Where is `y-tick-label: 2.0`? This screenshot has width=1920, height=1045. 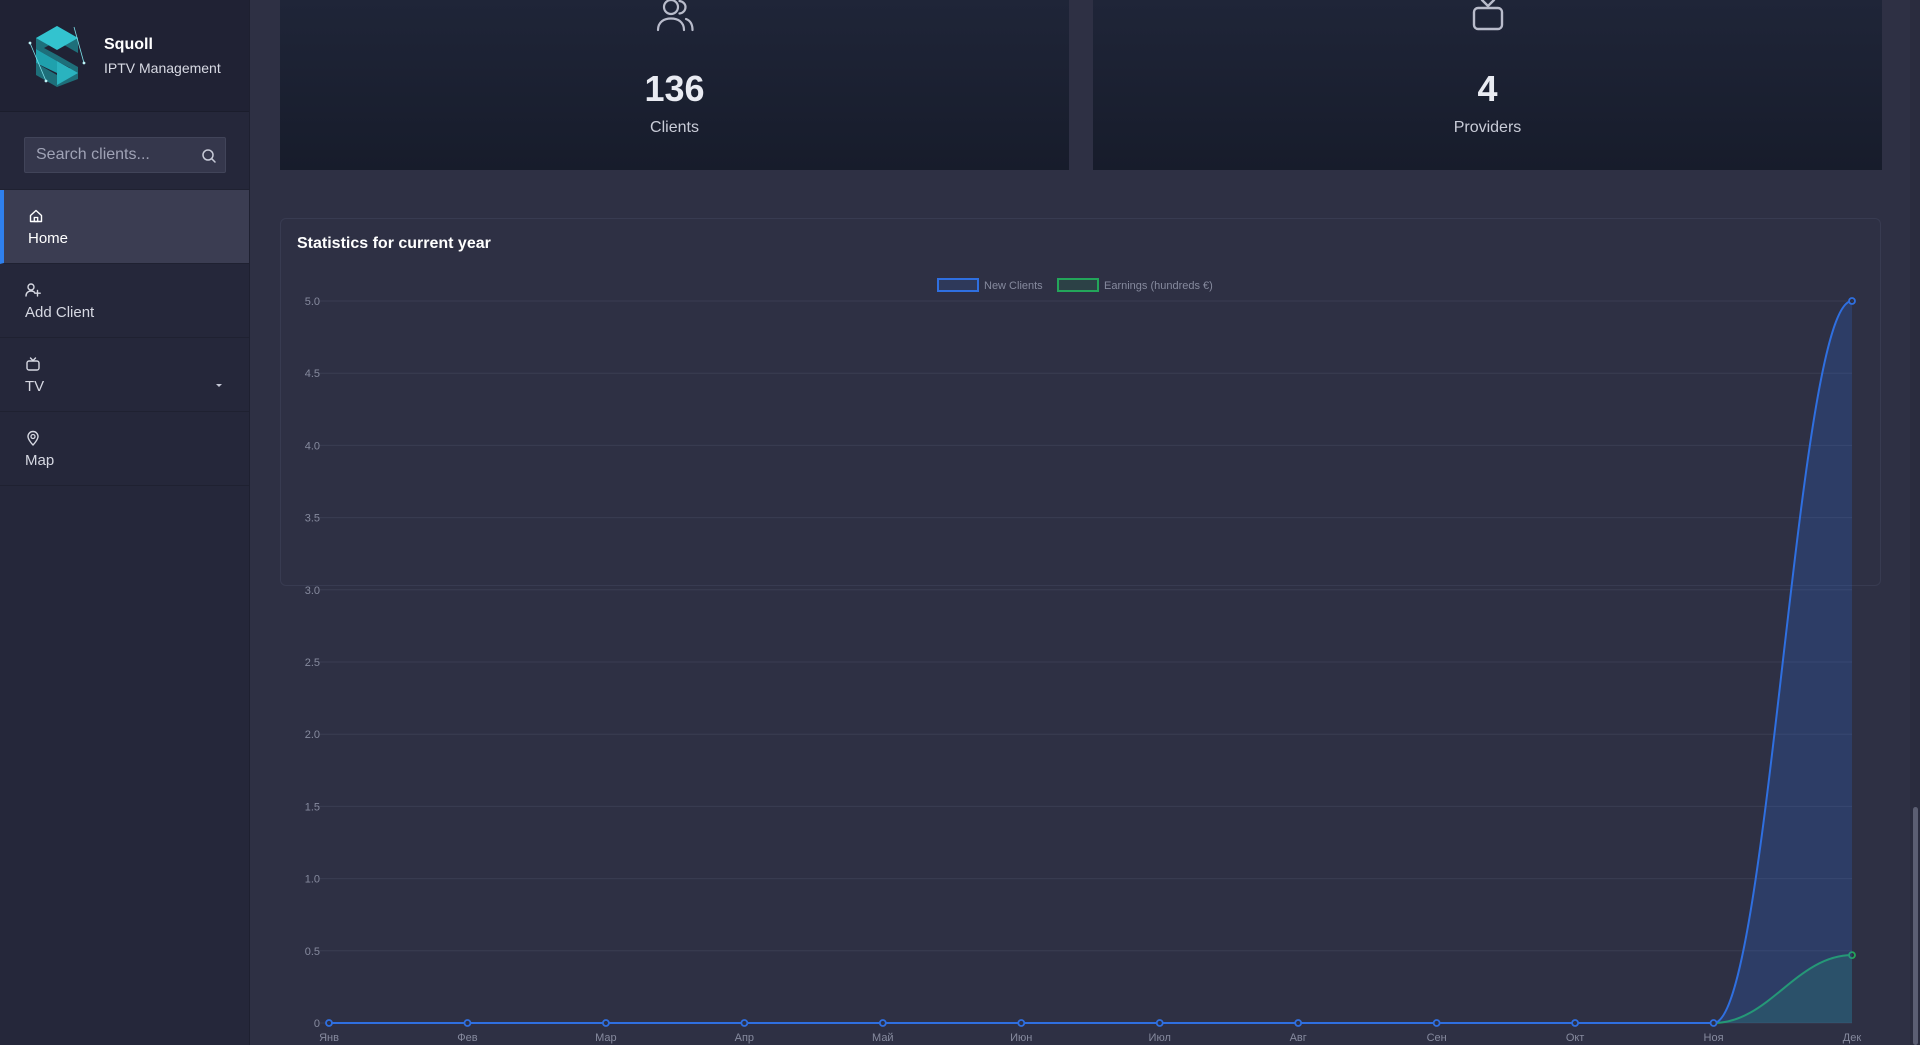
y-tick-label: 2.0 is located at coordinates (312, 735).